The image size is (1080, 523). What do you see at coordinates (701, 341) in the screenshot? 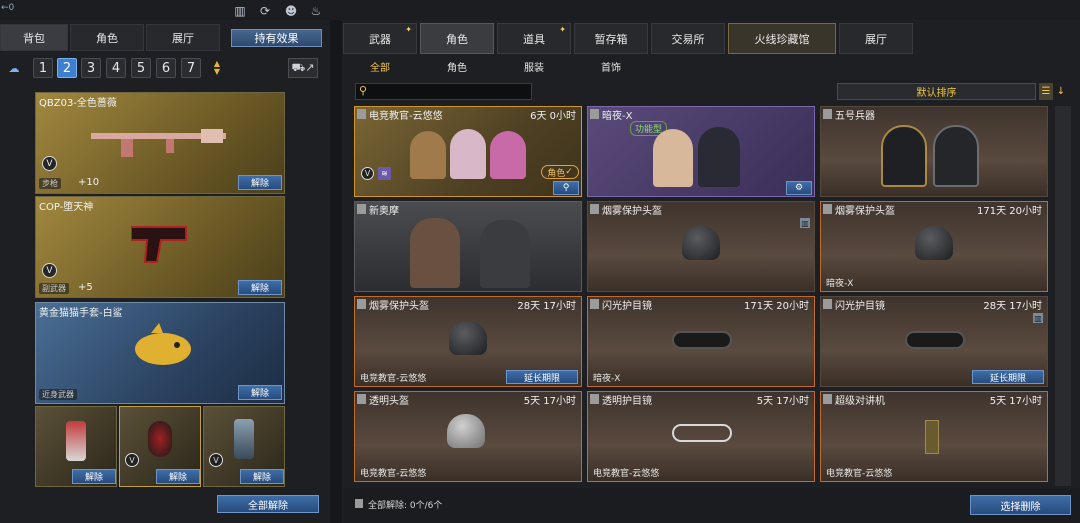
I see `item-card: 闪光护目镜 171天 20小时 暗夜-X` at bounding box center [701, 341].